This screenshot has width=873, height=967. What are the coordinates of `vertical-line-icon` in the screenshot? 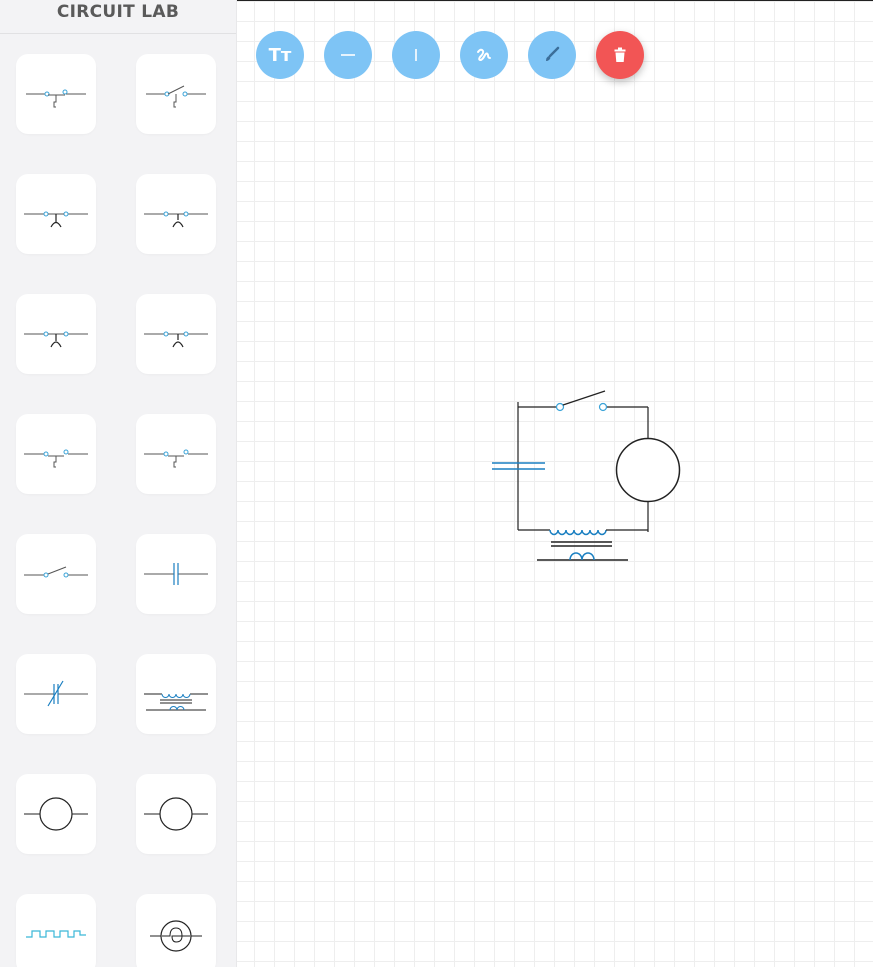 It's located at (416, 55).